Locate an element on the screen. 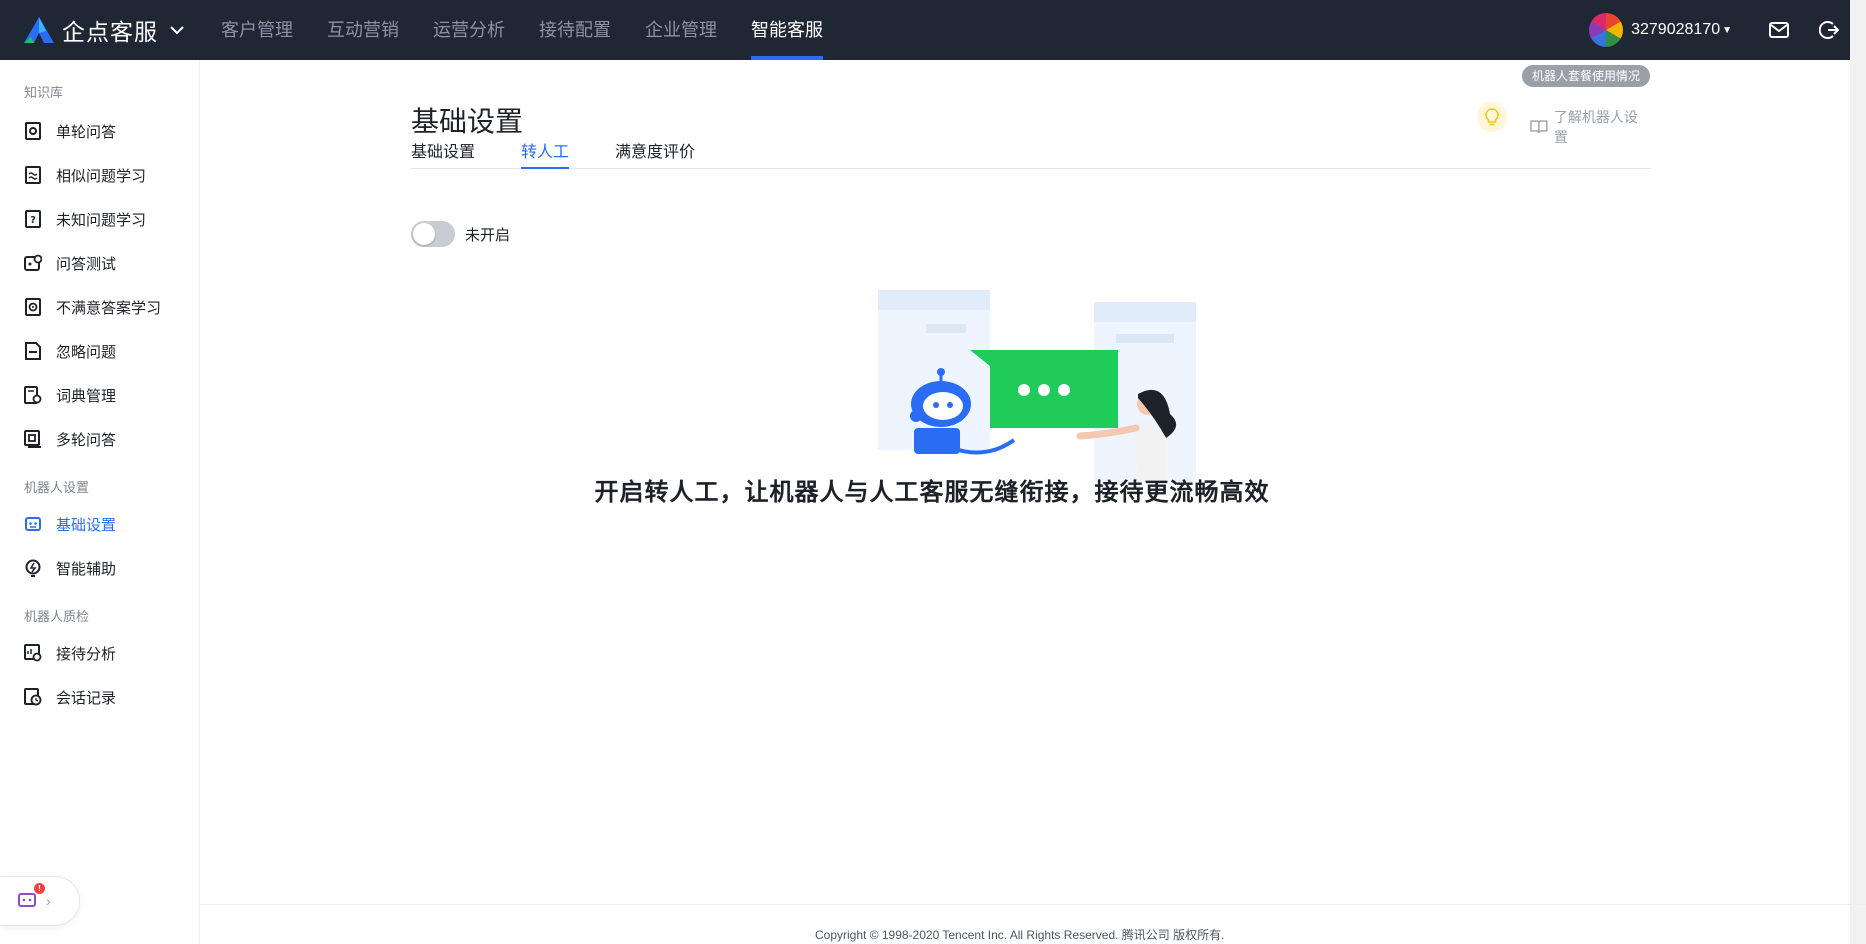 The image size is (1866, 944). transfer-illustration is located at coordinates (1036, 388).